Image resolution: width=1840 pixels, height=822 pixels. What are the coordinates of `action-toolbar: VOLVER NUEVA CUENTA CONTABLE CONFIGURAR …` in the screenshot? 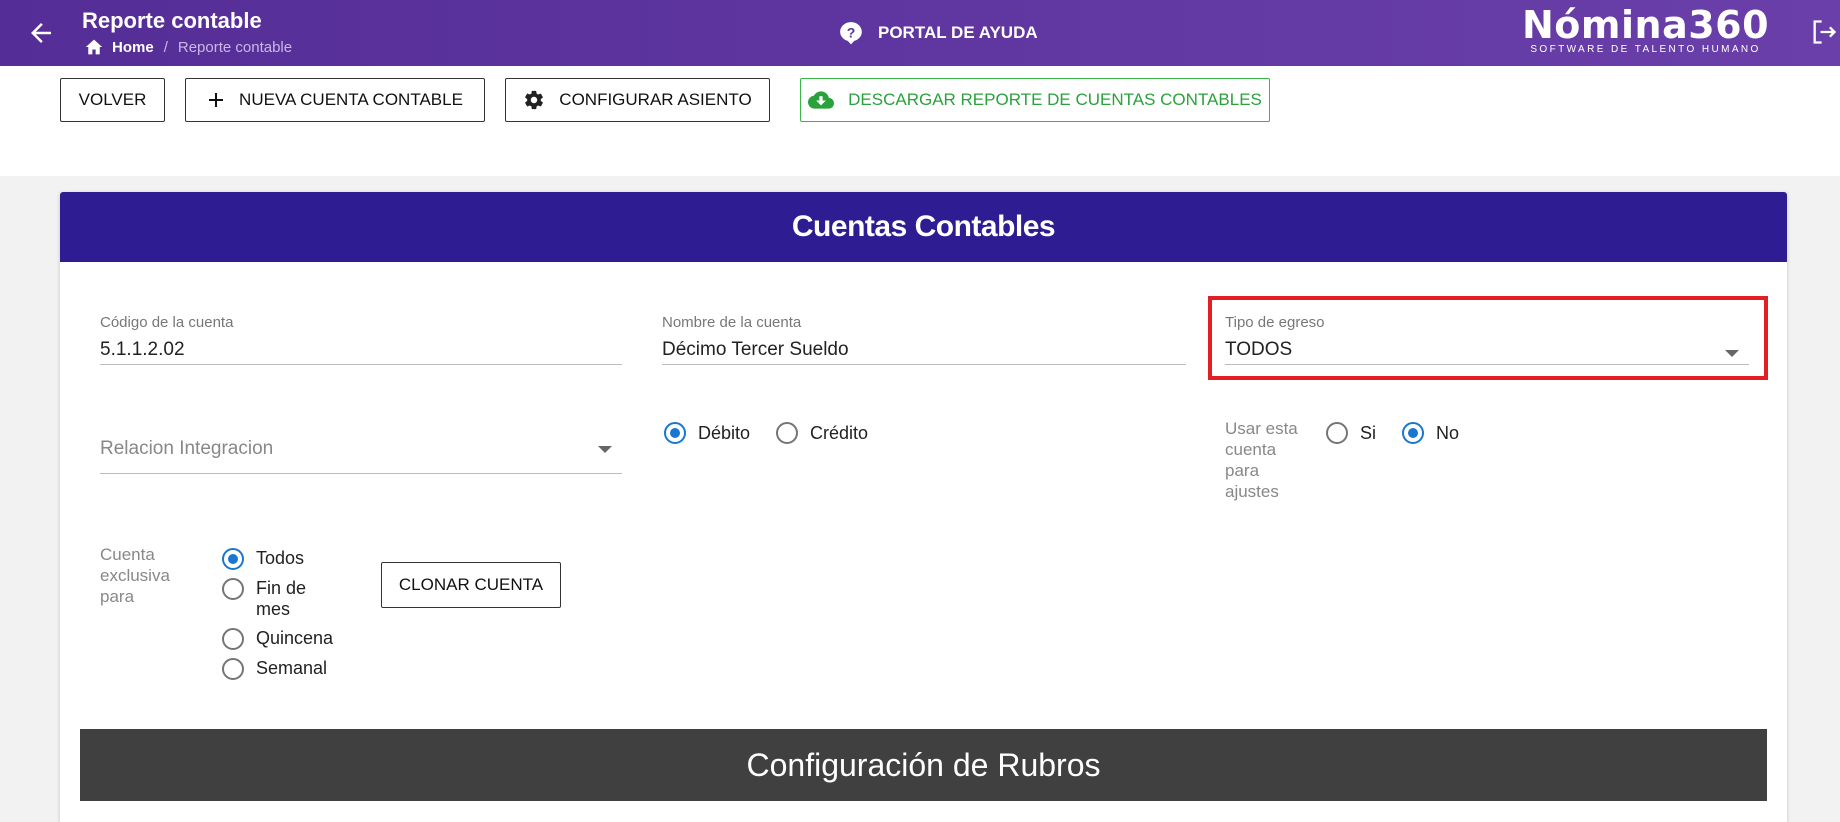 It's located at (920, 121).